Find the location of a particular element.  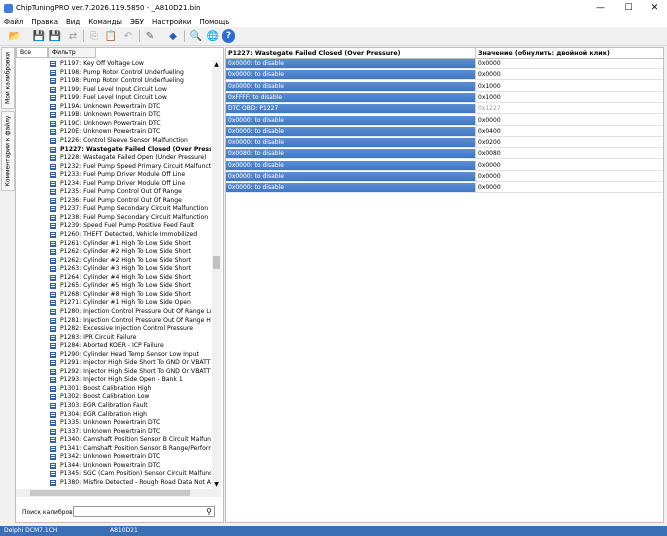

search-input: ⚲ is located at coordinates (144, 511).